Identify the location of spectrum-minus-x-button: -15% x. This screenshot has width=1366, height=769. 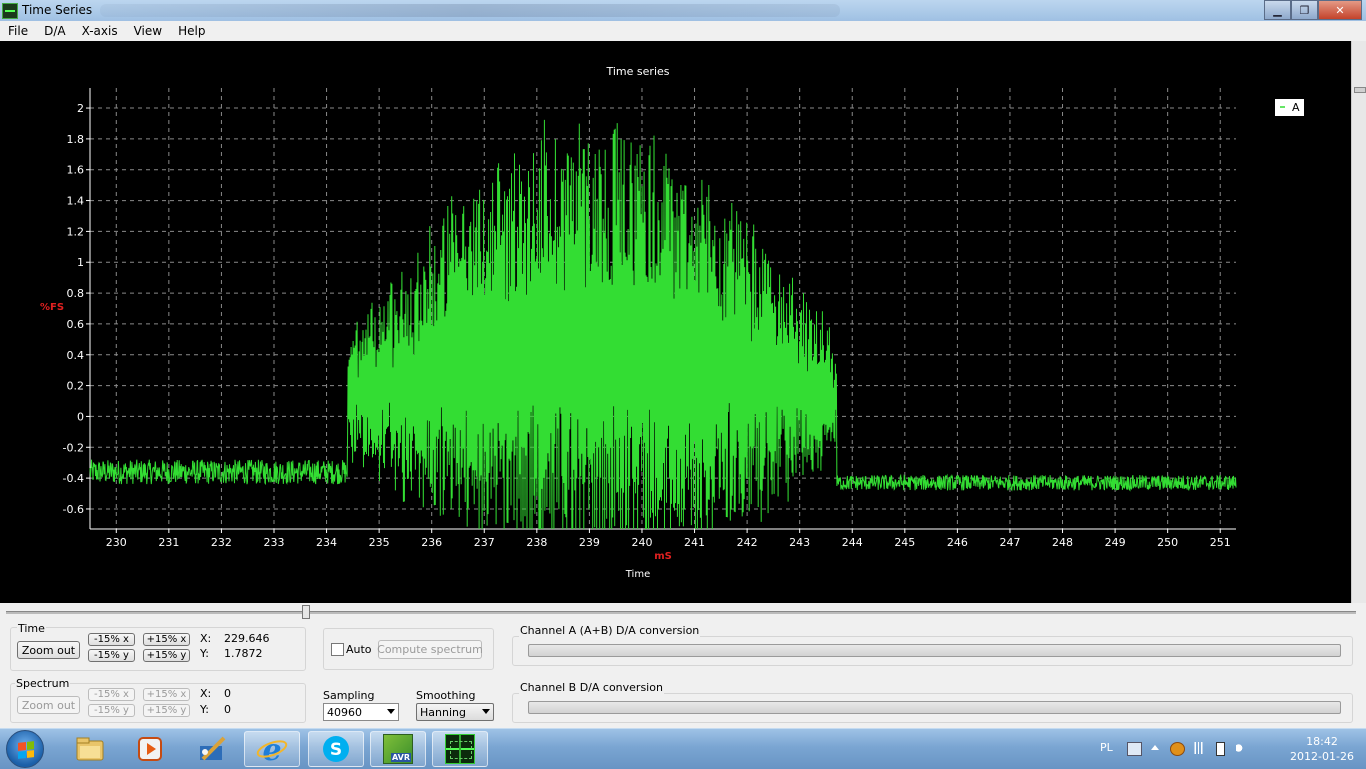
(111, 694).